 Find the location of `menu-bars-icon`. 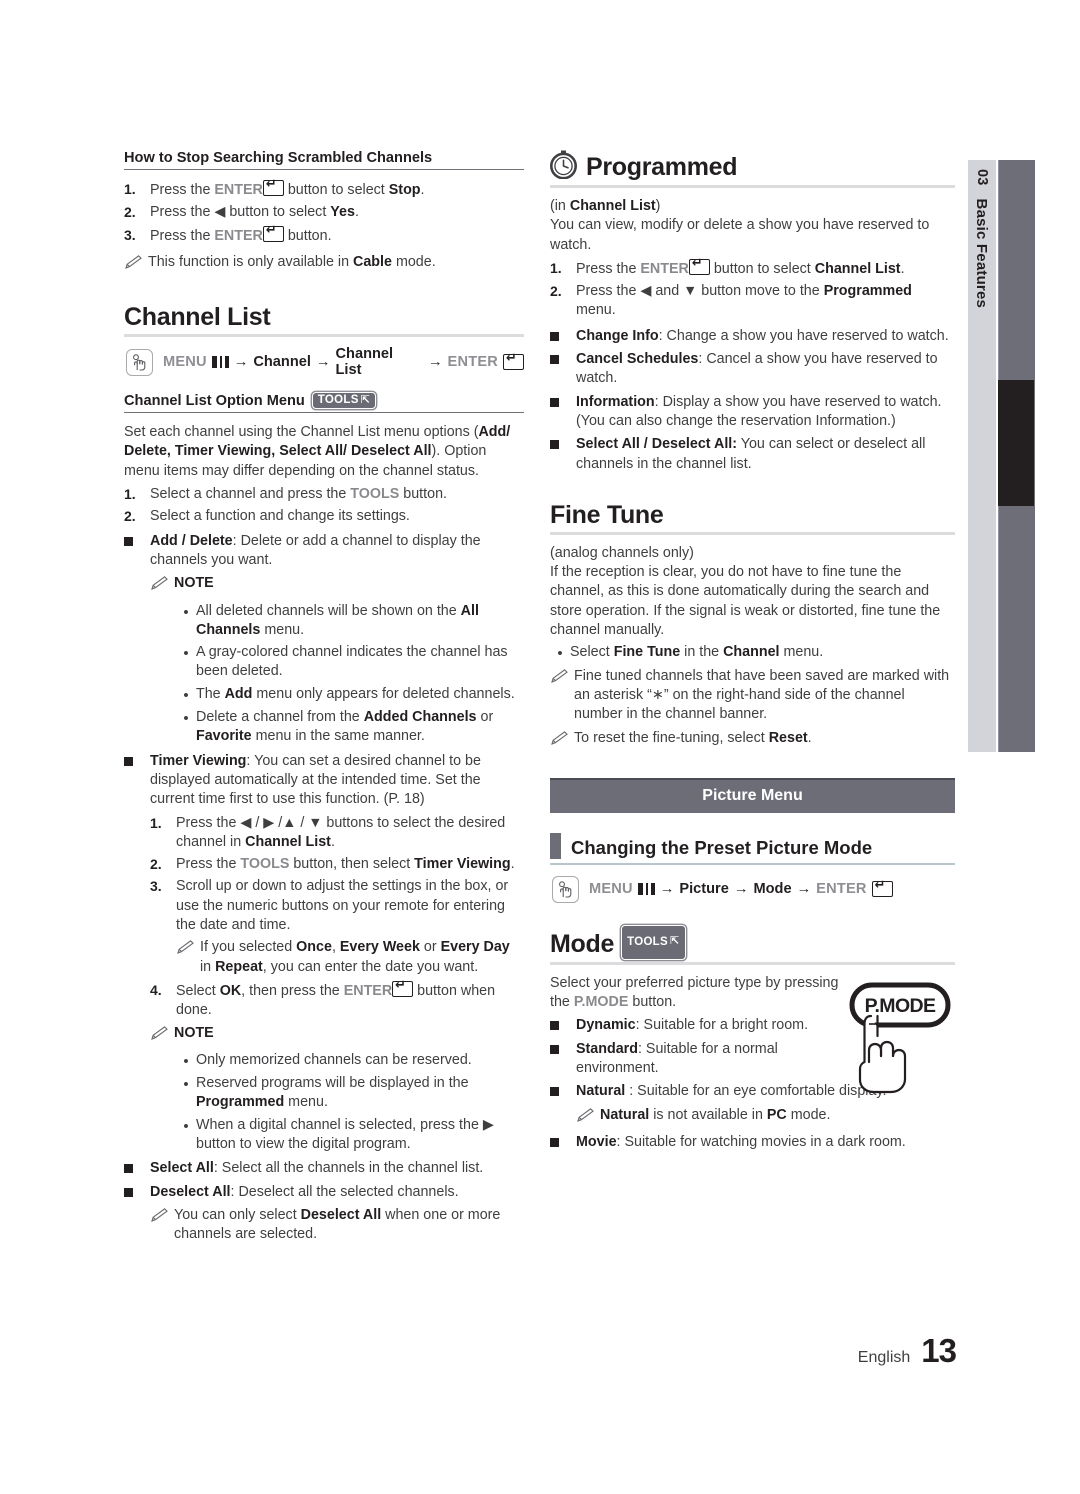

menu-bars-icon is located at coordinates (220, 362).